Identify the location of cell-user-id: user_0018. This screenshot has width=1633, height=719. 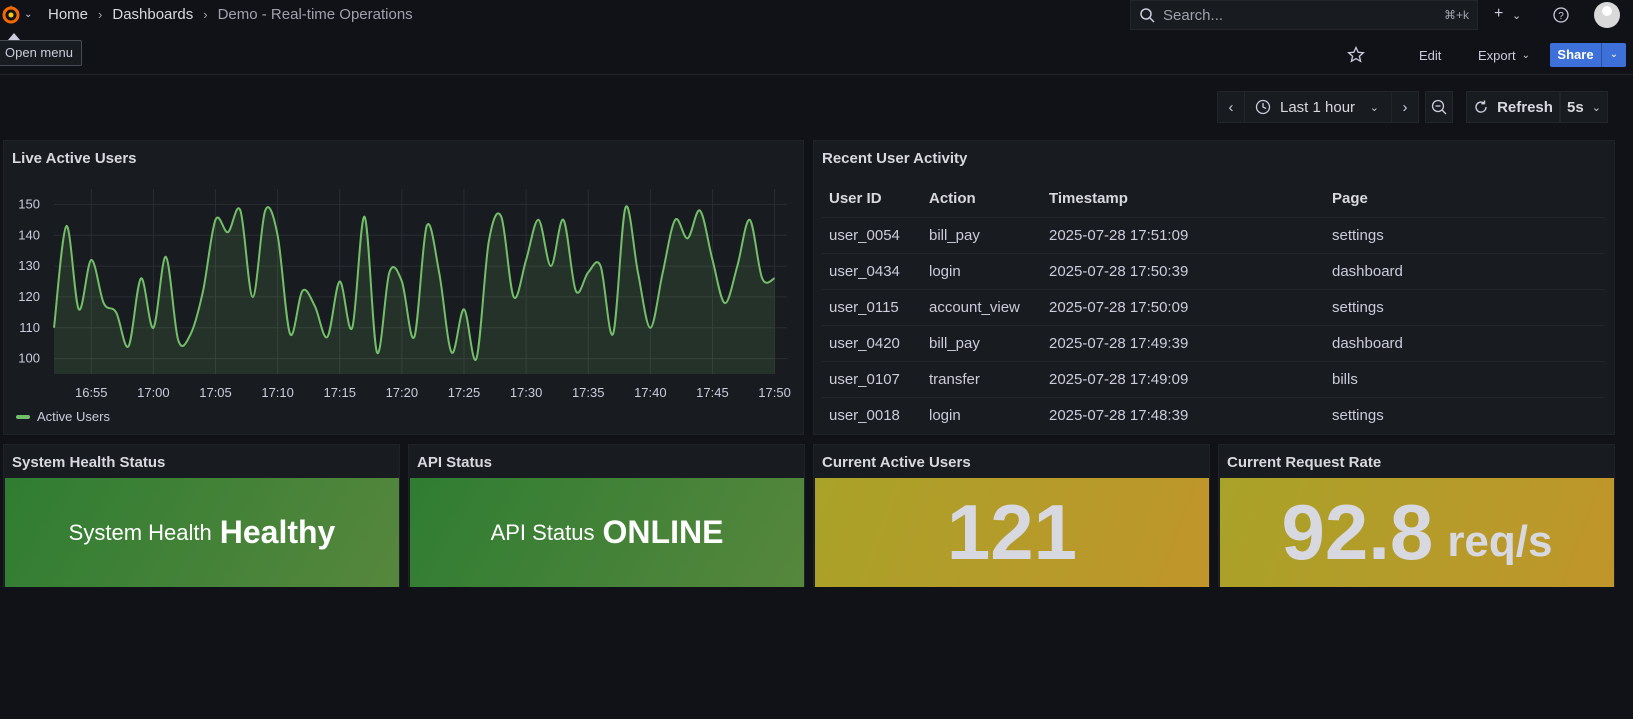
(872, 411).